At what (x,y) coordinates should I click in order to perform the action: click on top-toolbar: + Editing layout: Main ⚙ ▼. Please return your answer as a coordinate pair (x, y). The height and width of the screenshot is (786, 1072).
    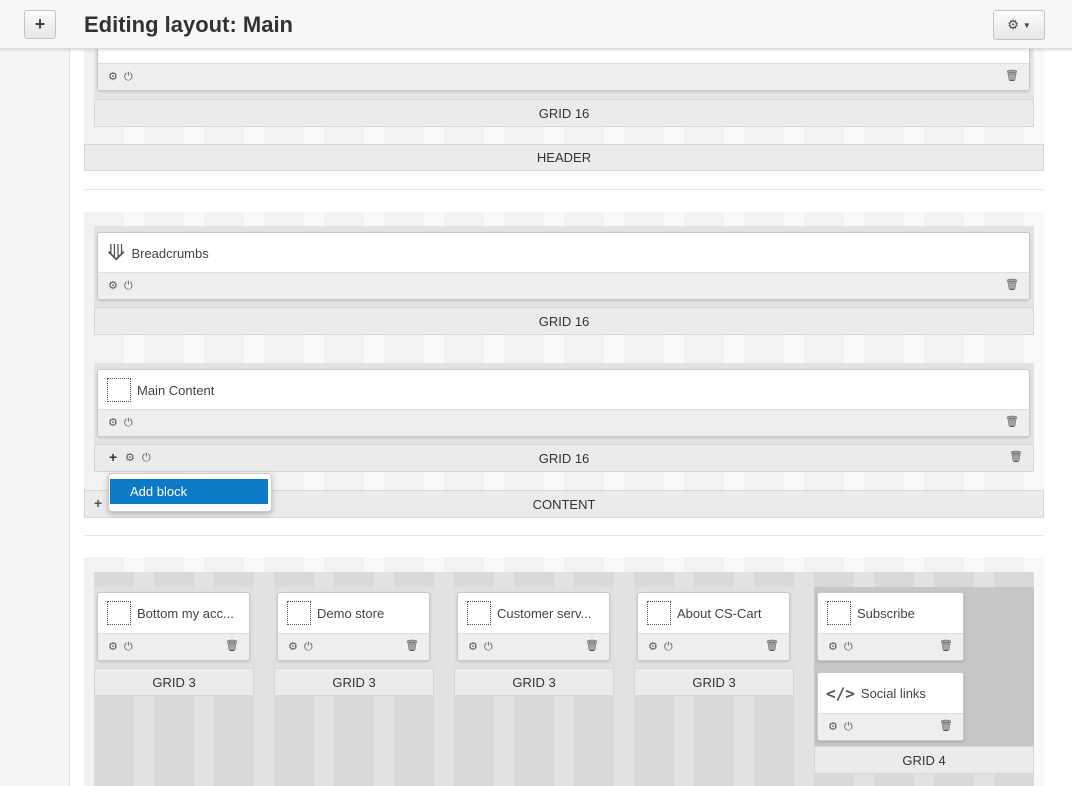
    Looking at the image, I should click on (536, 24).